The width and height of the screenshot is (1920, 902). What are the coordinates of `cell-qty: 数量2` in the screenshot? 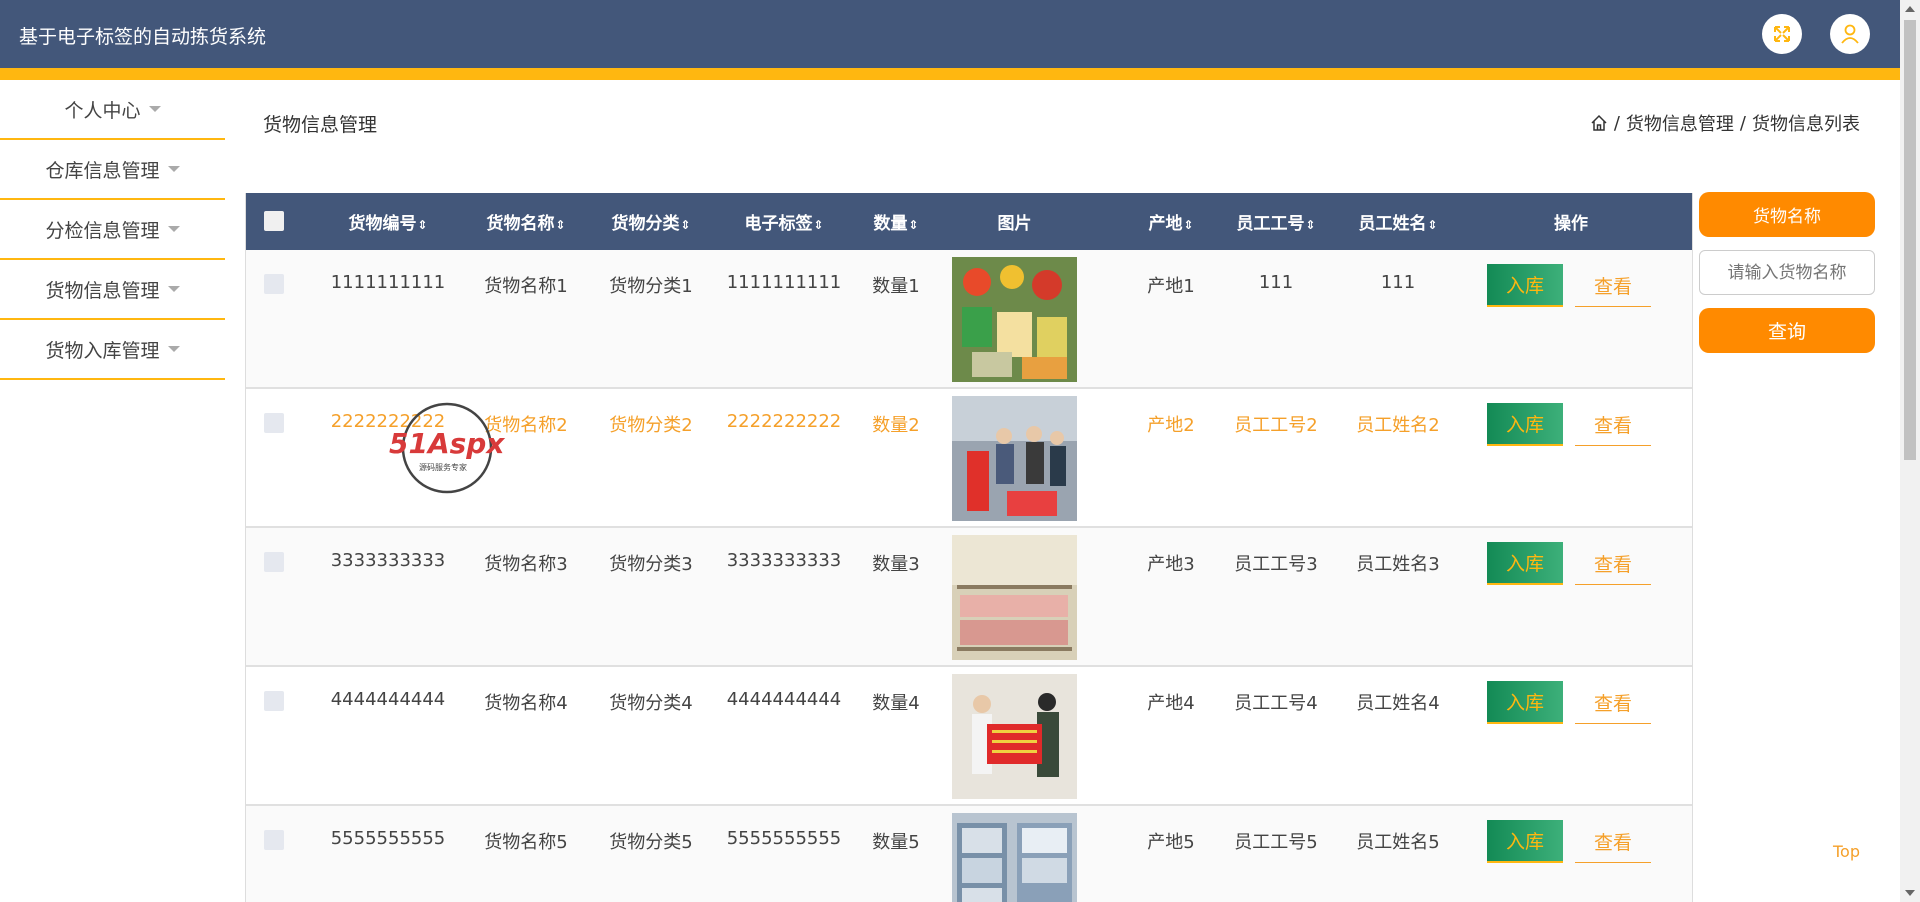 It's located at (896, 425).